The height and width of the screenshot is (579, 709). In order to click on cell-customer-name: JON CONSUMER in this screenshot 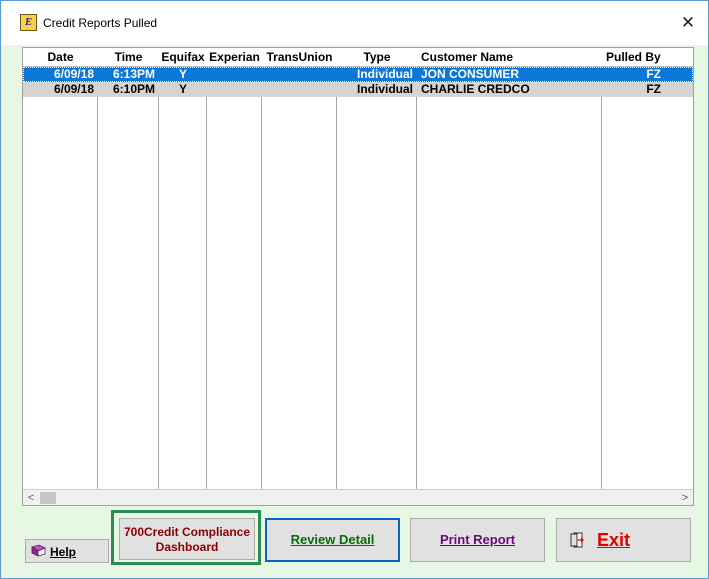, I will do `click(470, 74)`.